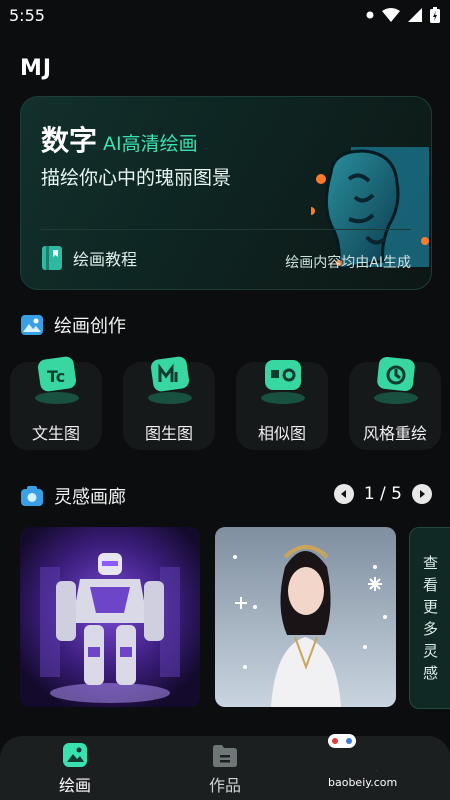 Image resolution: width=450 pixels, height=800 pixels. I want to click on pager-indicator: 1 / 5, so click(382, 494).